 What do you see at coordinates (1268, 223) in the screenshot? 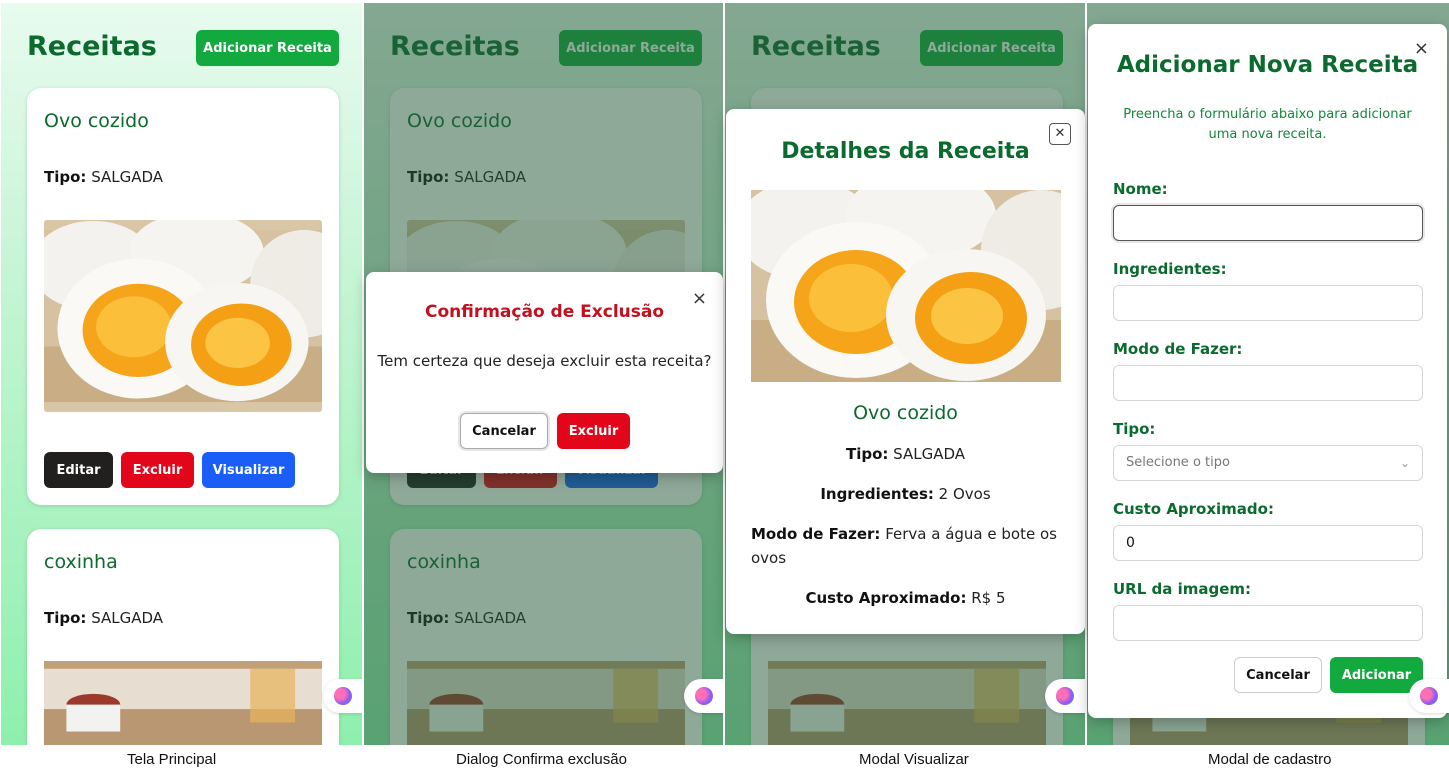
I see `name-input` at bounding box center [1268, 223].